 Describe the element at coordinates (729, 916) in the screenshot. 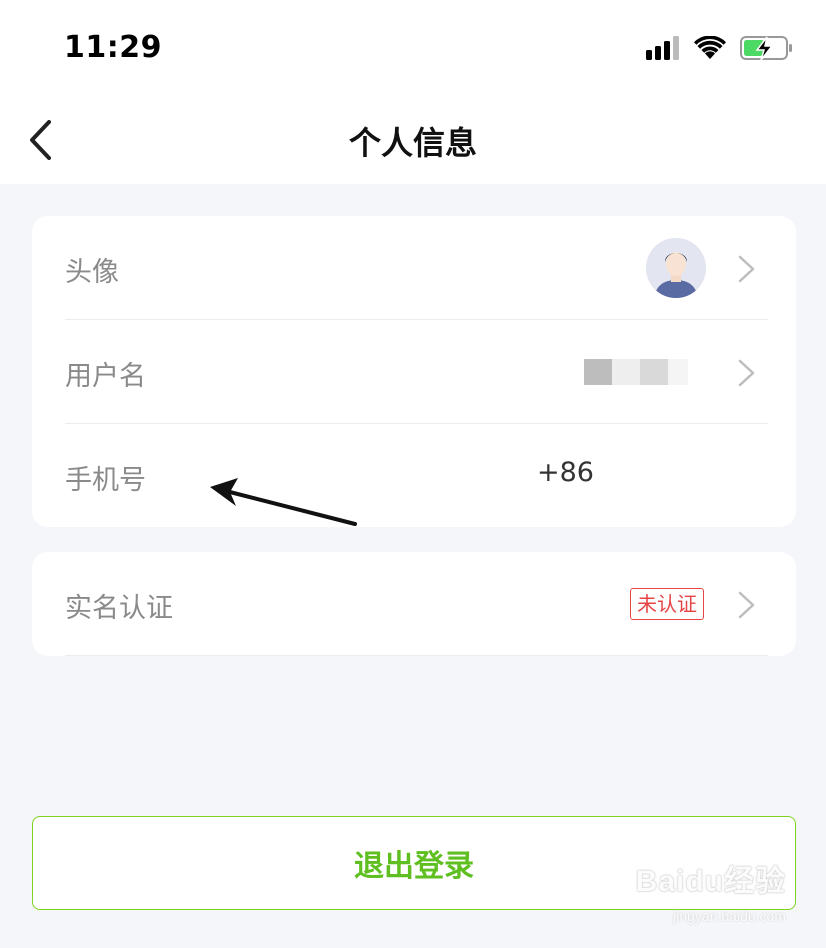

I see `watermark-url: jingyan.baidu.com` at that location.